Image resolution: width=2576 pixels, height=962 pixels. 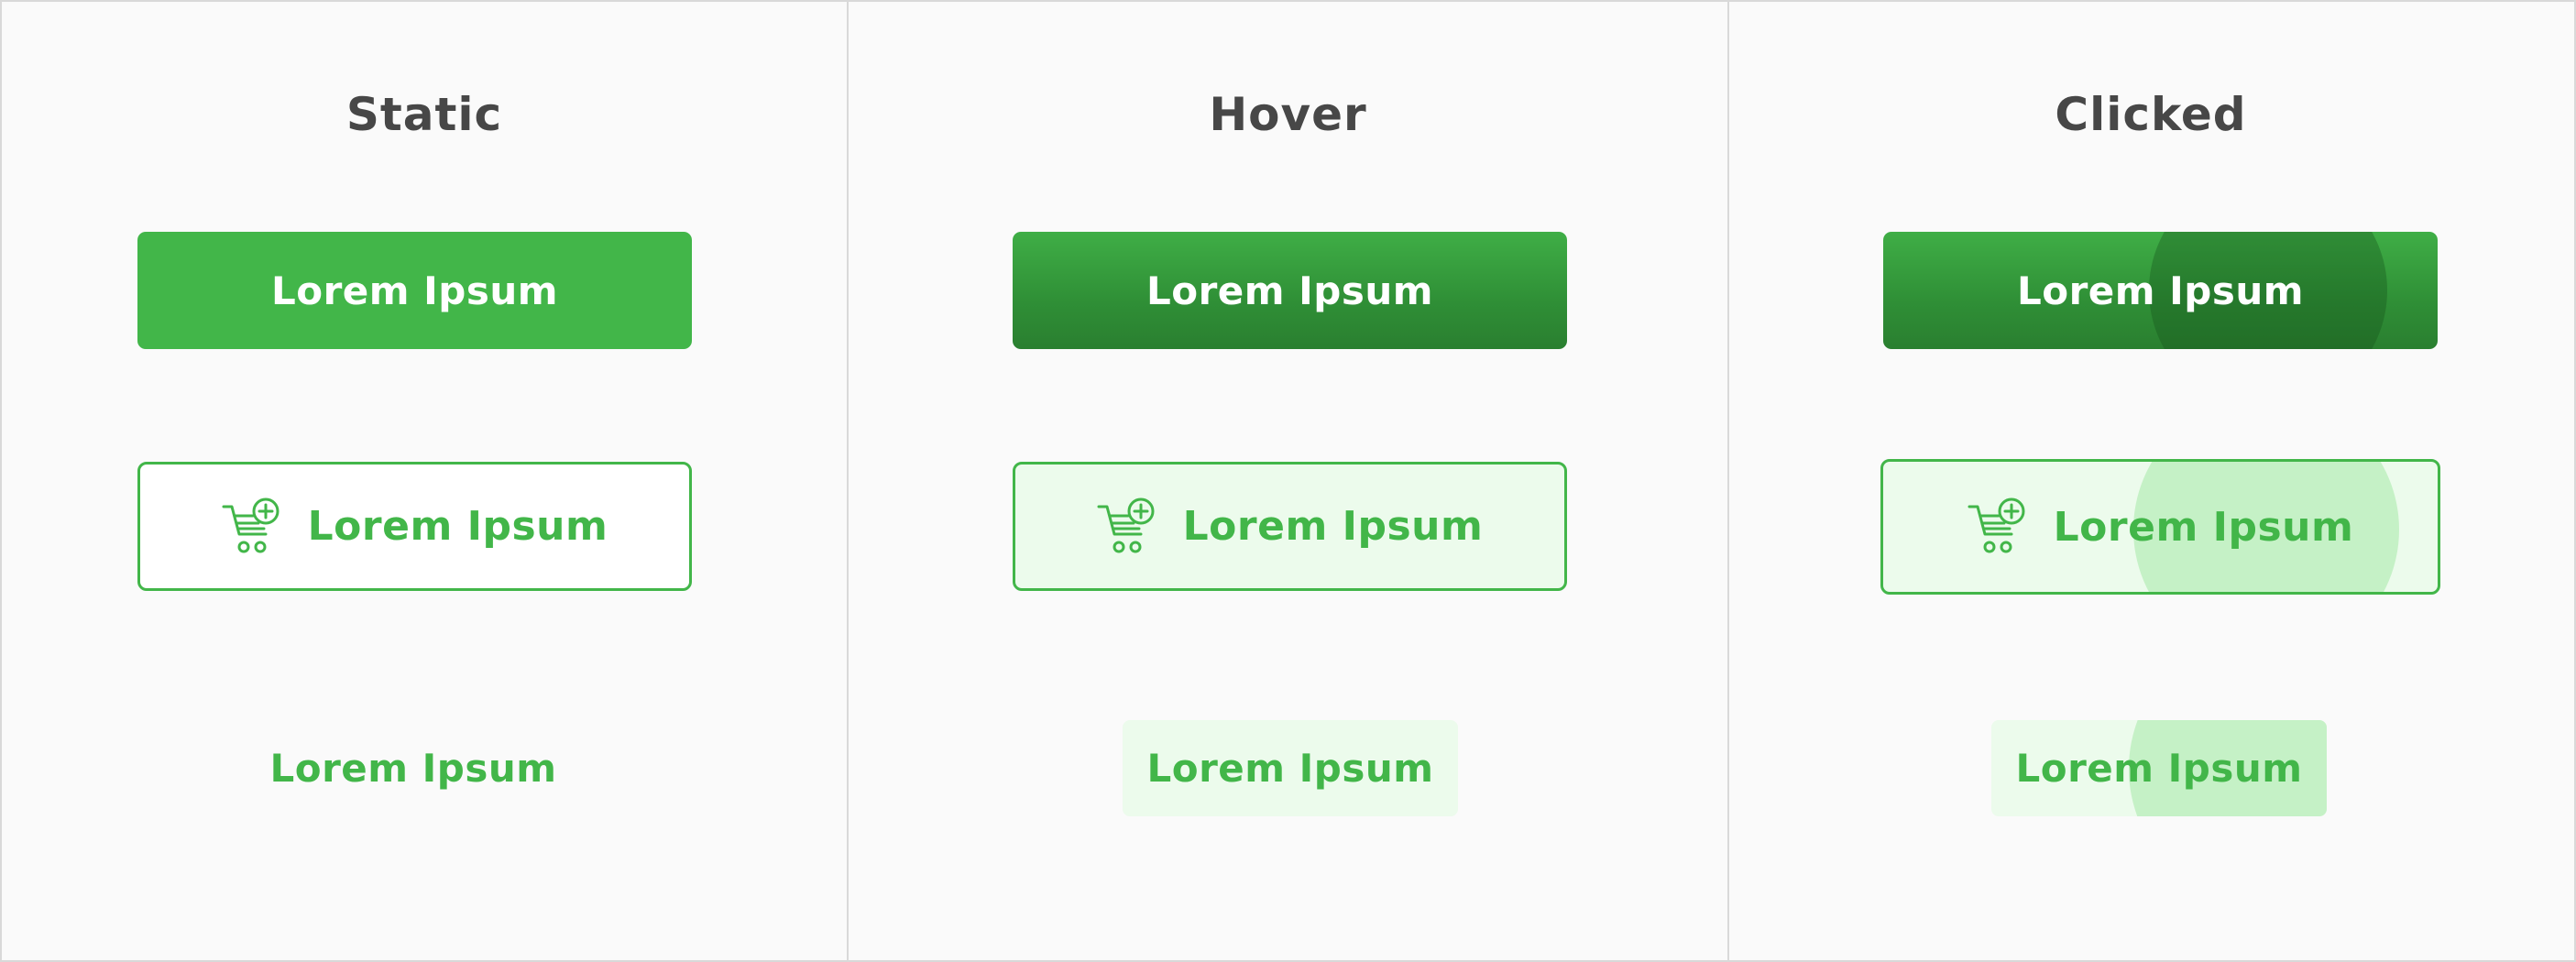 What do you see at coordinates (424, 114) in the screenshot?
I see `column-title: Static` at bounding box center [424, 114].